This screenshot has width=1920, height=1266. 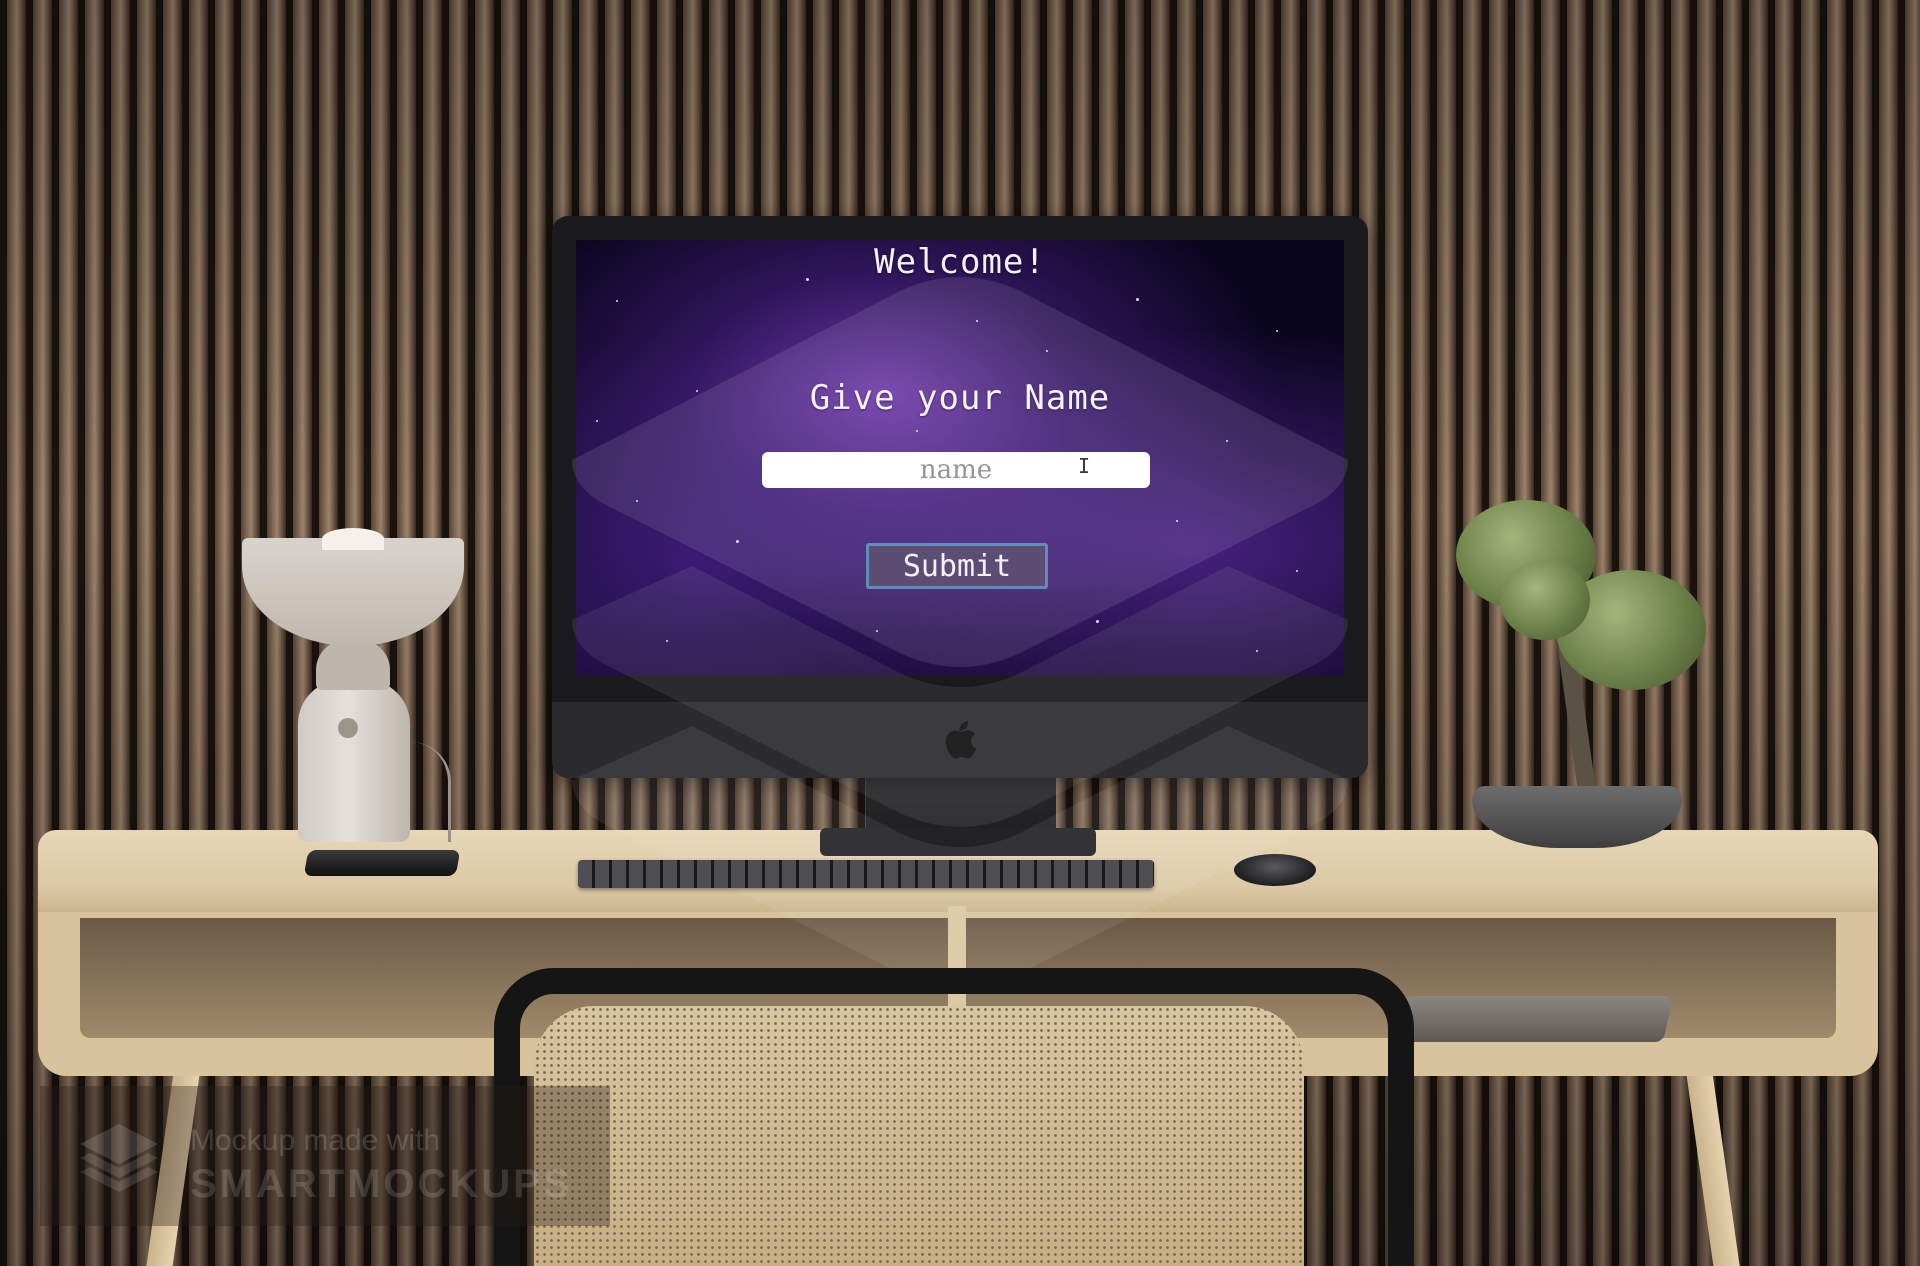 I want to click on chair-frame, so click(x=954, y=1117).